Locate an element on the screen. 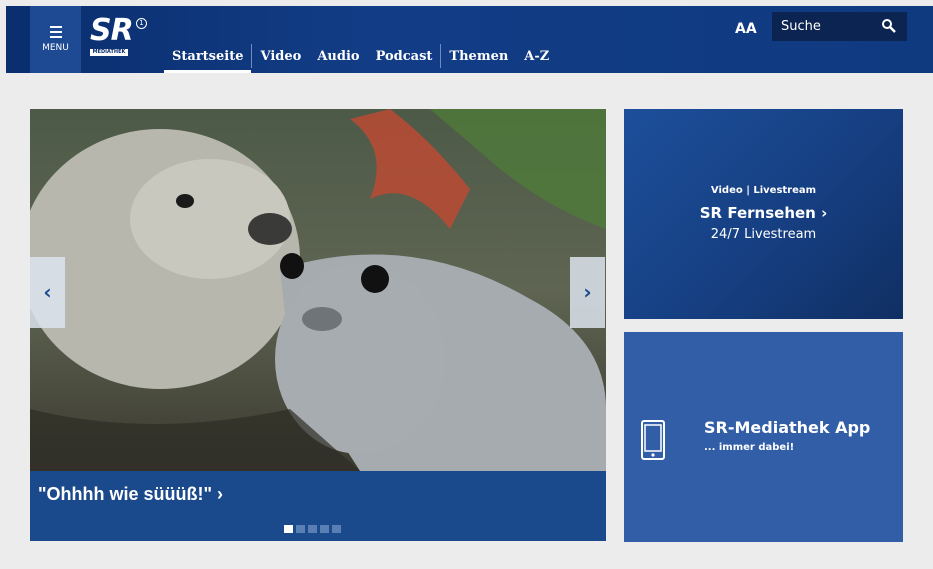 This screenshot has height=569, width=933. smartphone-icon is located at coordinates (653, 440).